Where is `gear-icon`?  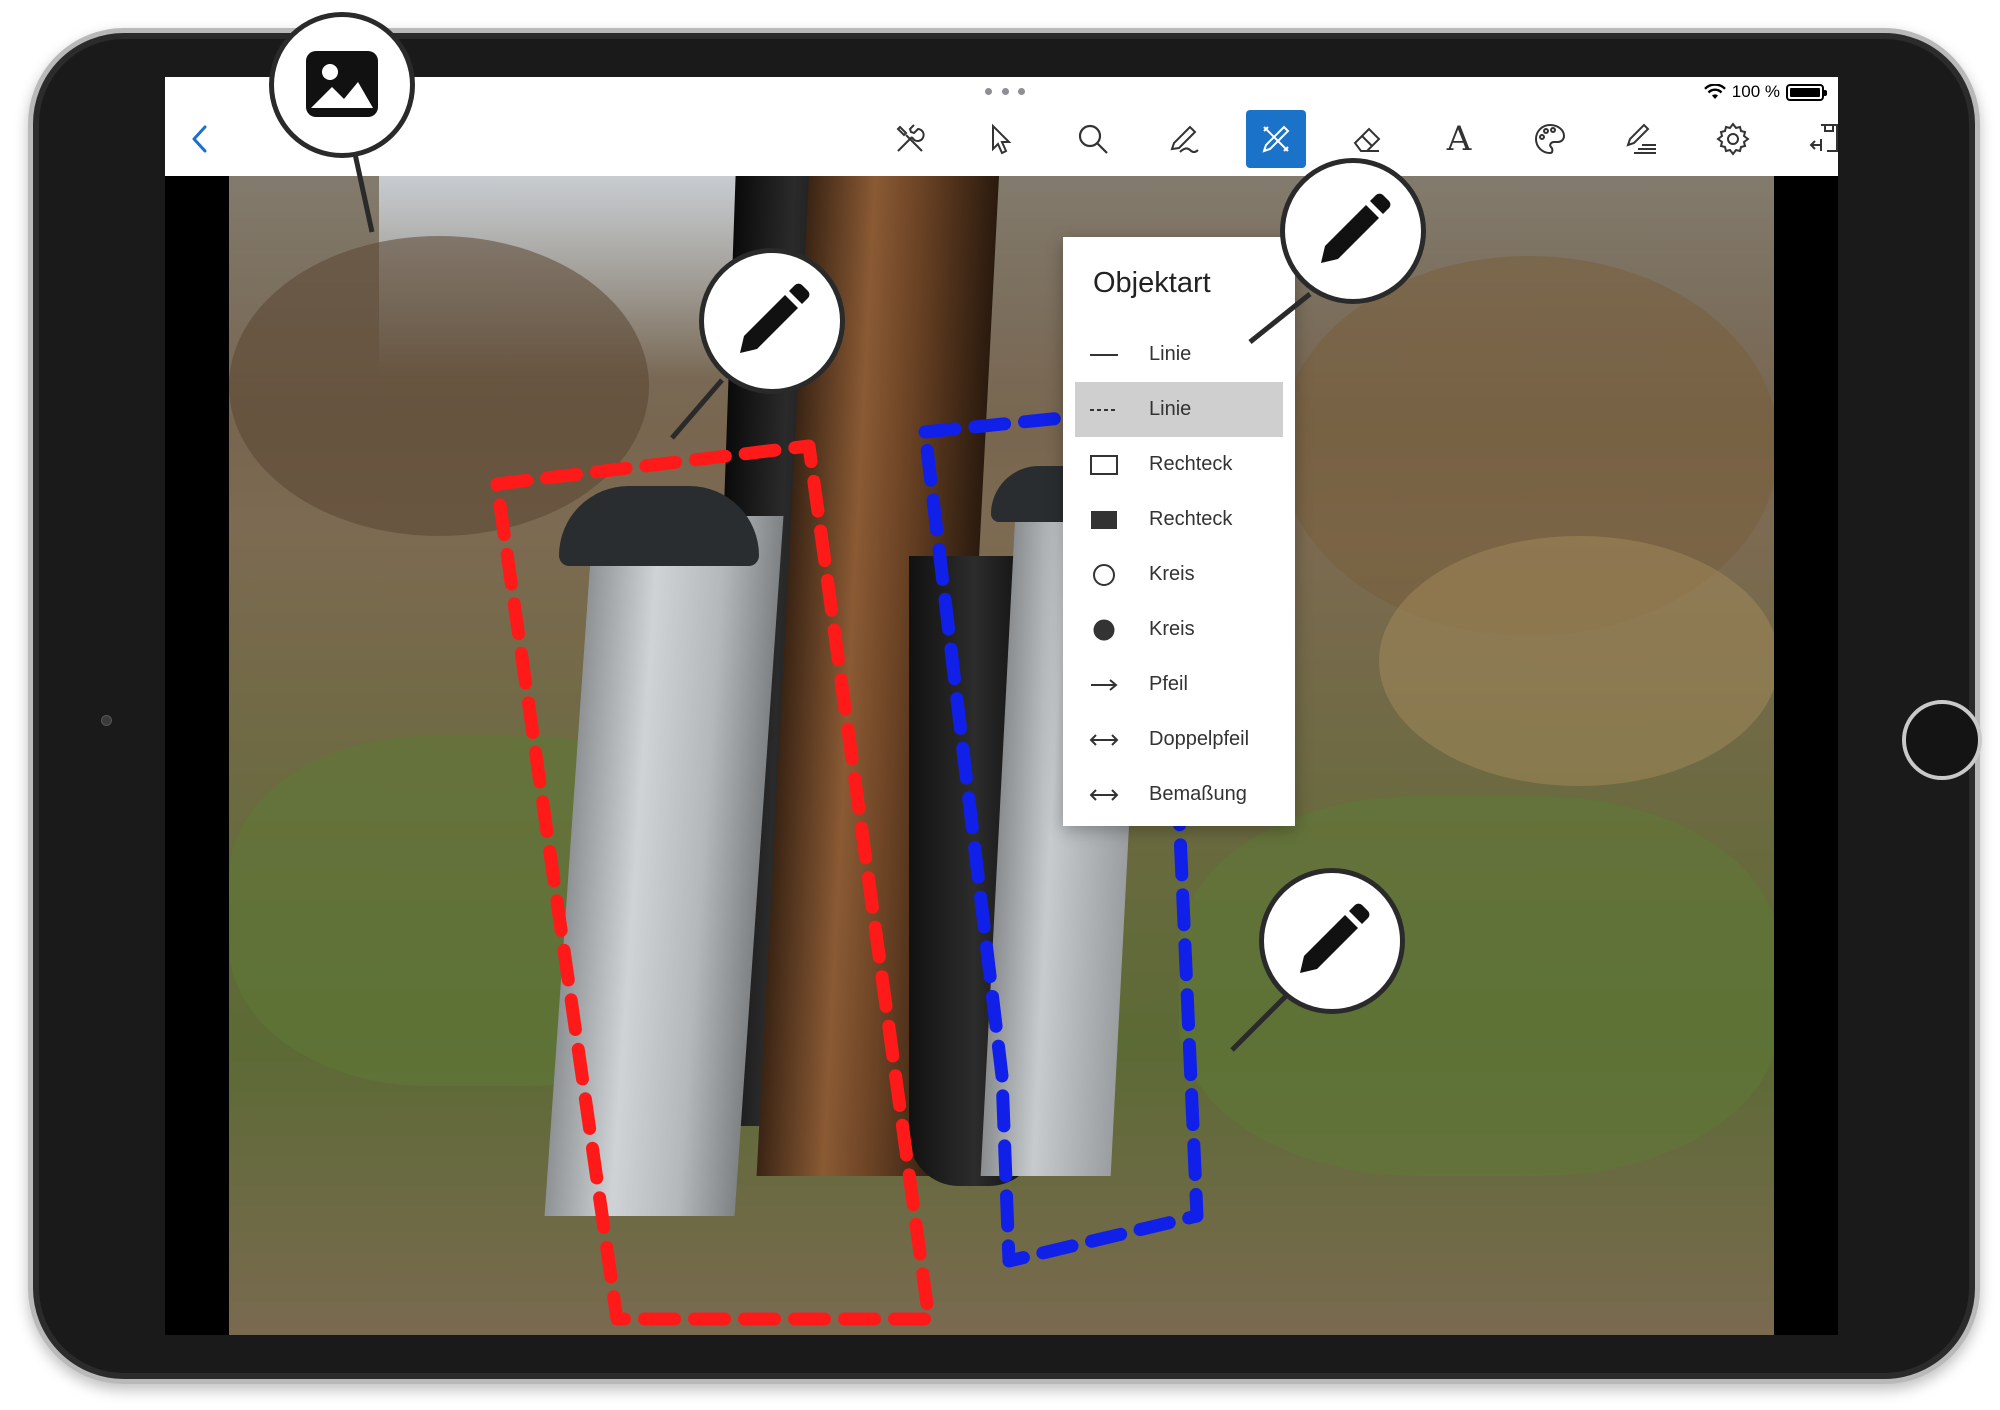 gear-icon is located at coordinates (1733, 139).